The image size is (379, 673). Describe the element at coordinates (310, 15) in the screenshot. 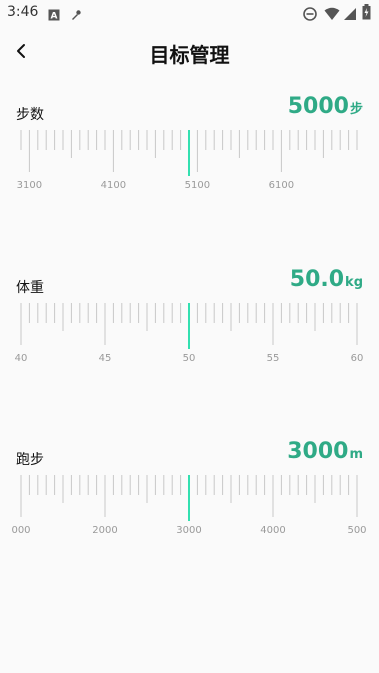

I see `do-not-disturb-icon` at that location.